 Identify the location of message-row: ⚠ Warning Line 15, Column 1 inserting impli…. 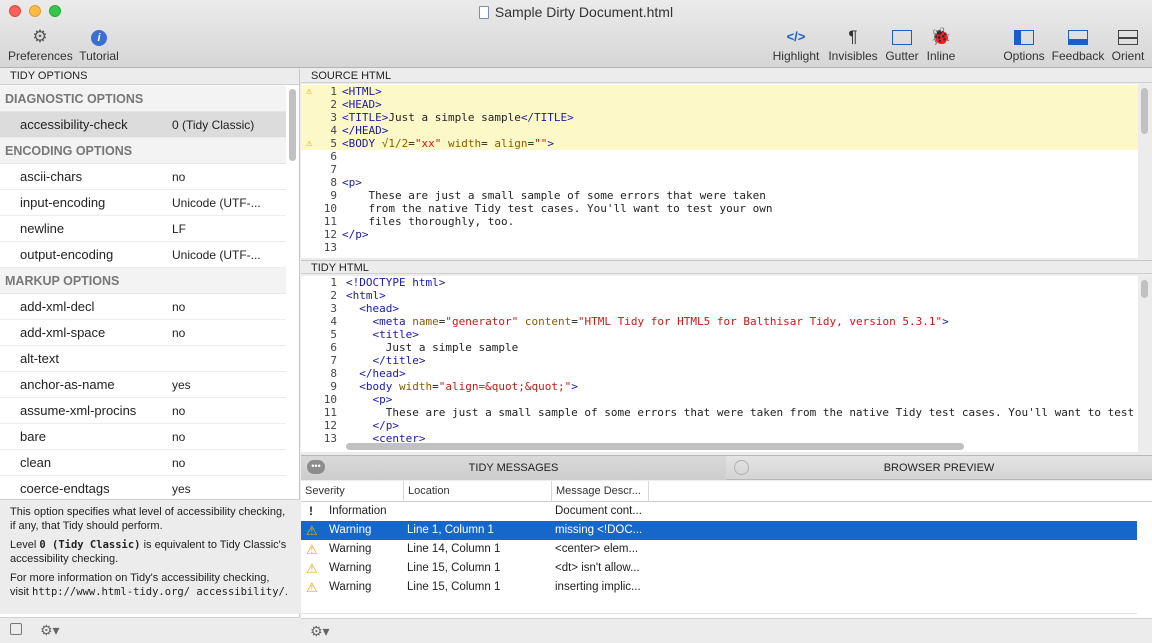
(719, 587).